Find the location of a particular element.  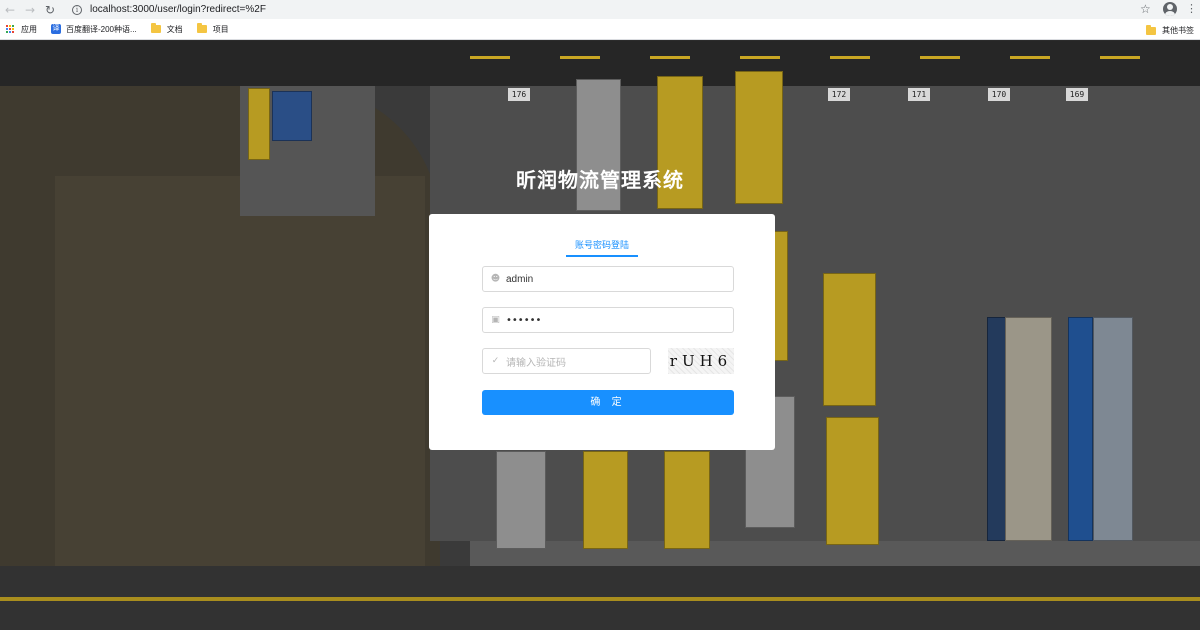

password-value: •••••• is located at coordinates (523, 320).